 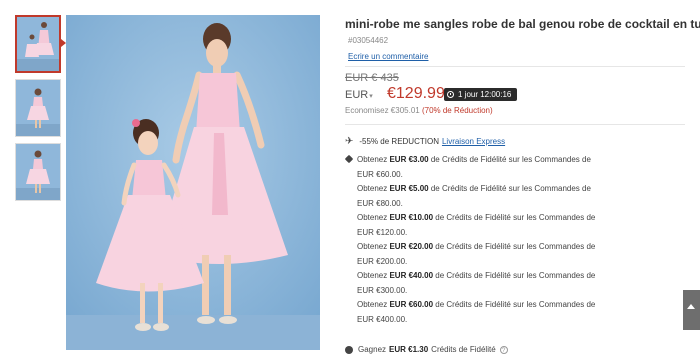 What do you see at coordinates (411, 275) in the screenshot?
I see `reward-amount: EUR €40.00` at bounding box center [411, 275].